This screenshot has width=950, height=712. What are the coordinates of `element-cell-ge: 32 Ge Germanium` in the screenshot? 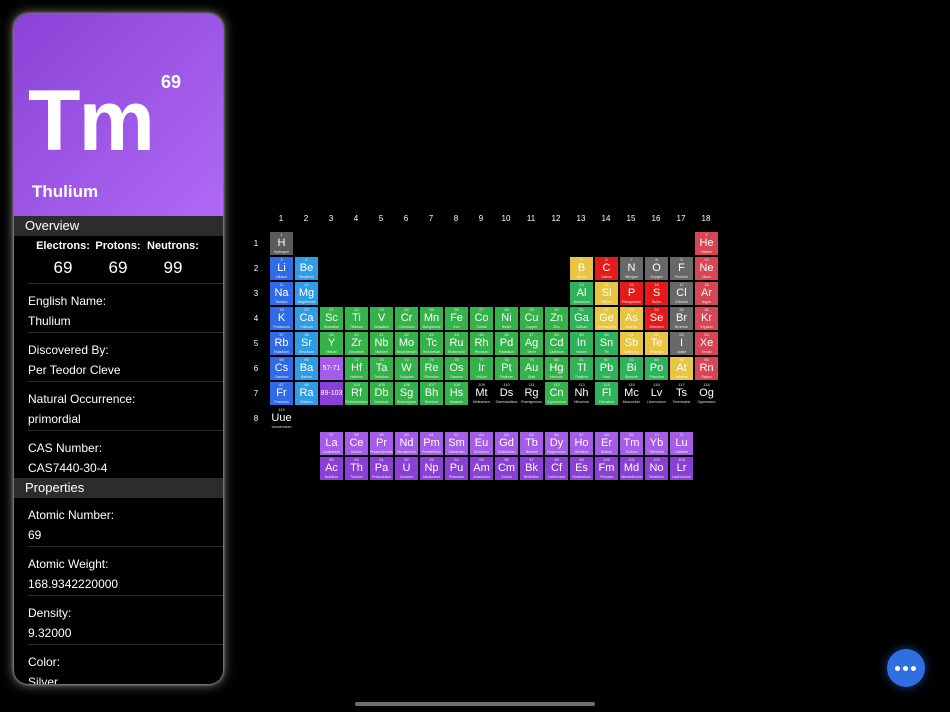 It's located at (606, 318).